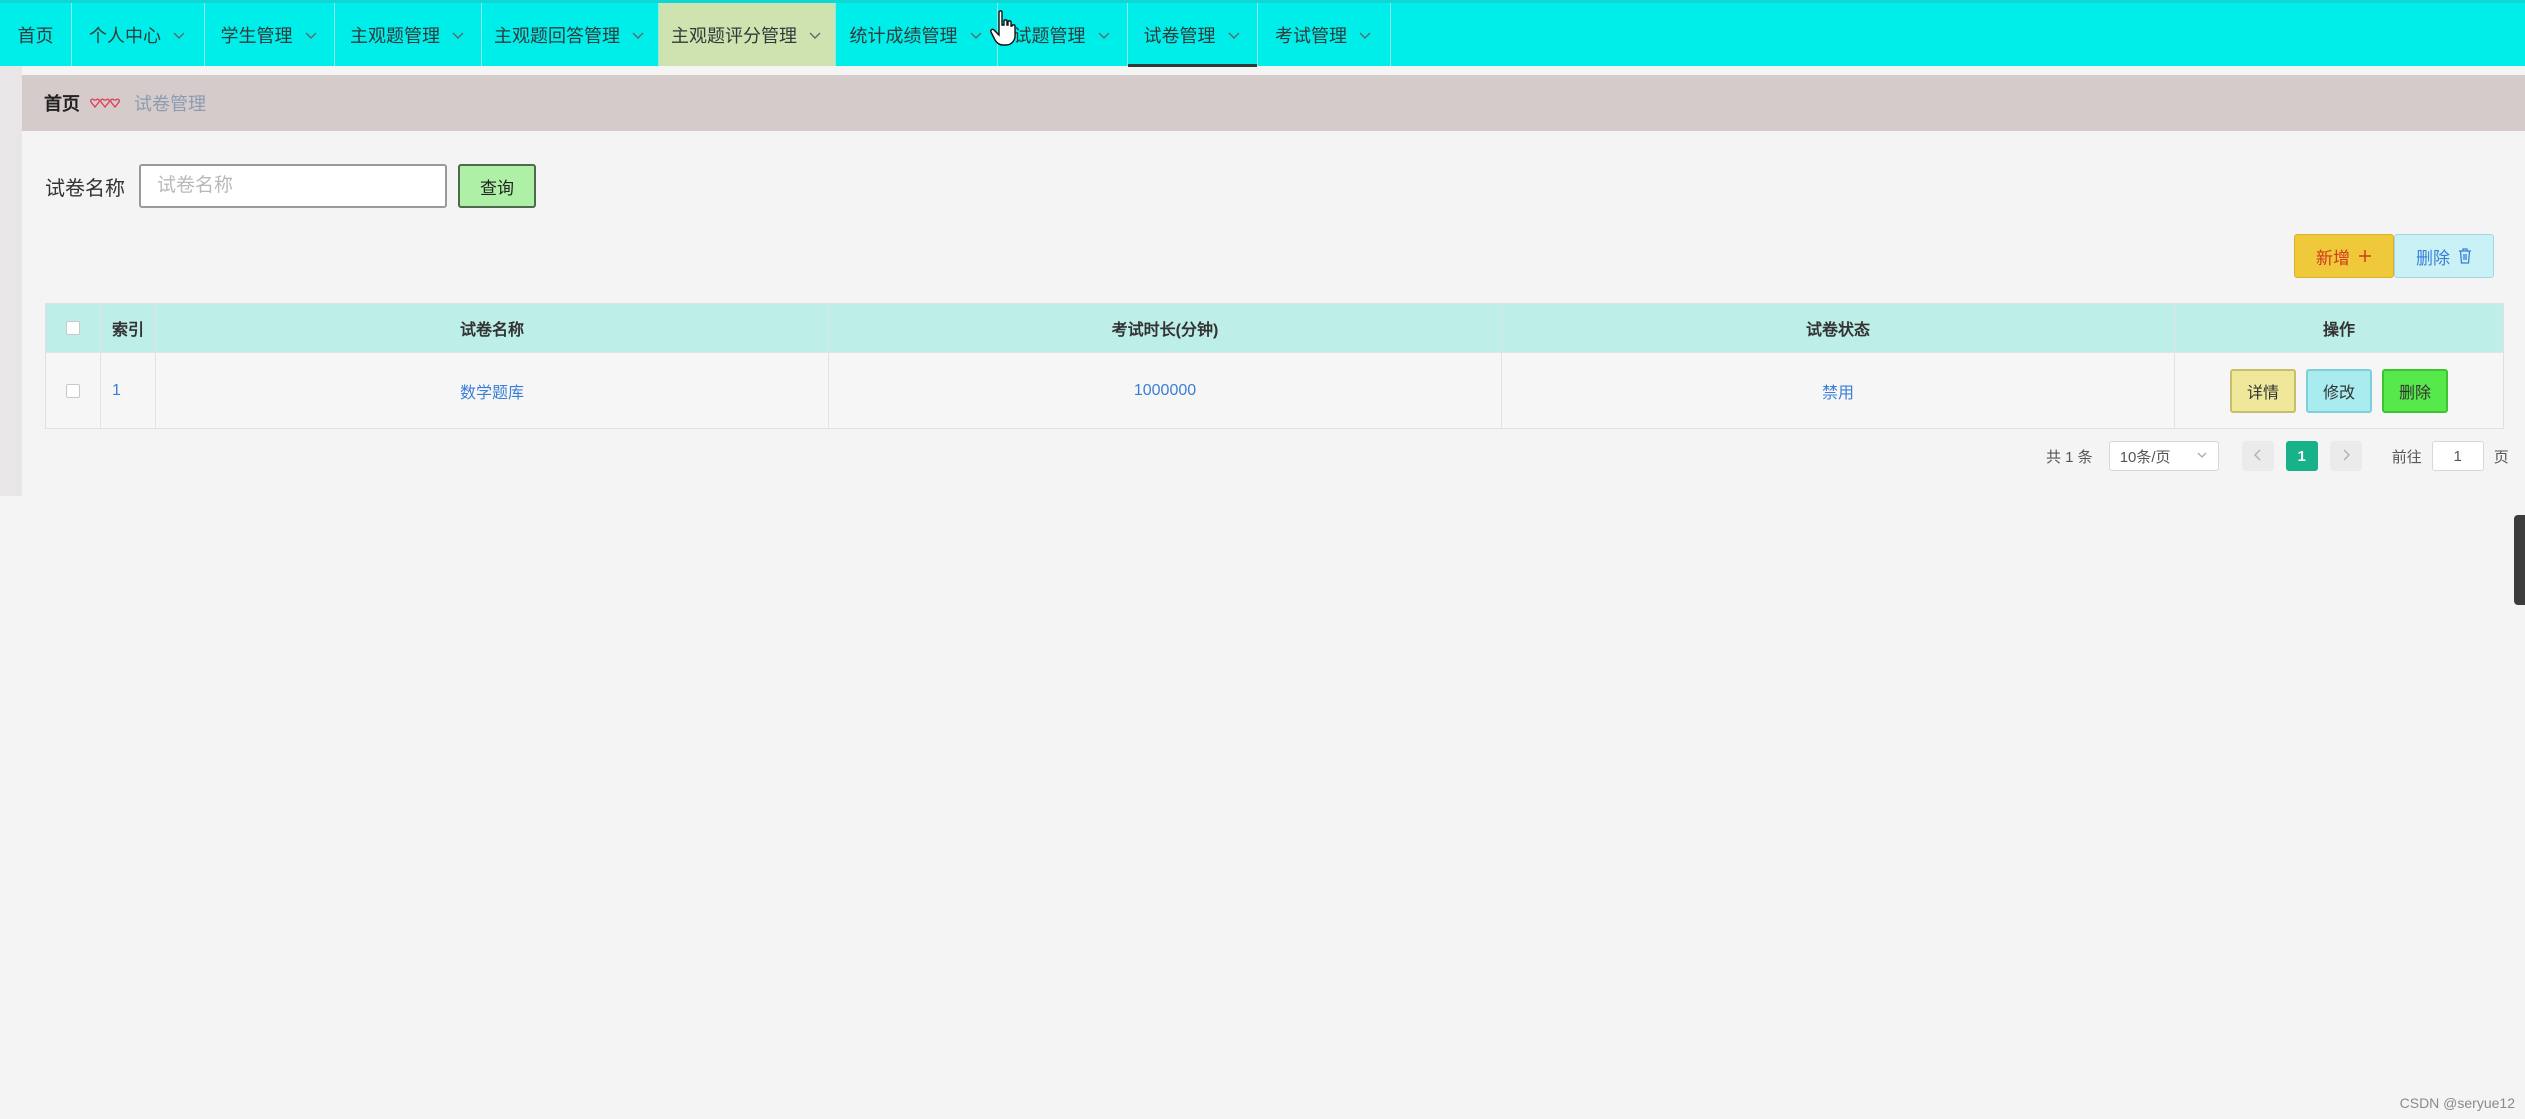 The height and width of the screenshot is (1119, 2525). I want to click on edit-button: 修改, so click(2339, 390).